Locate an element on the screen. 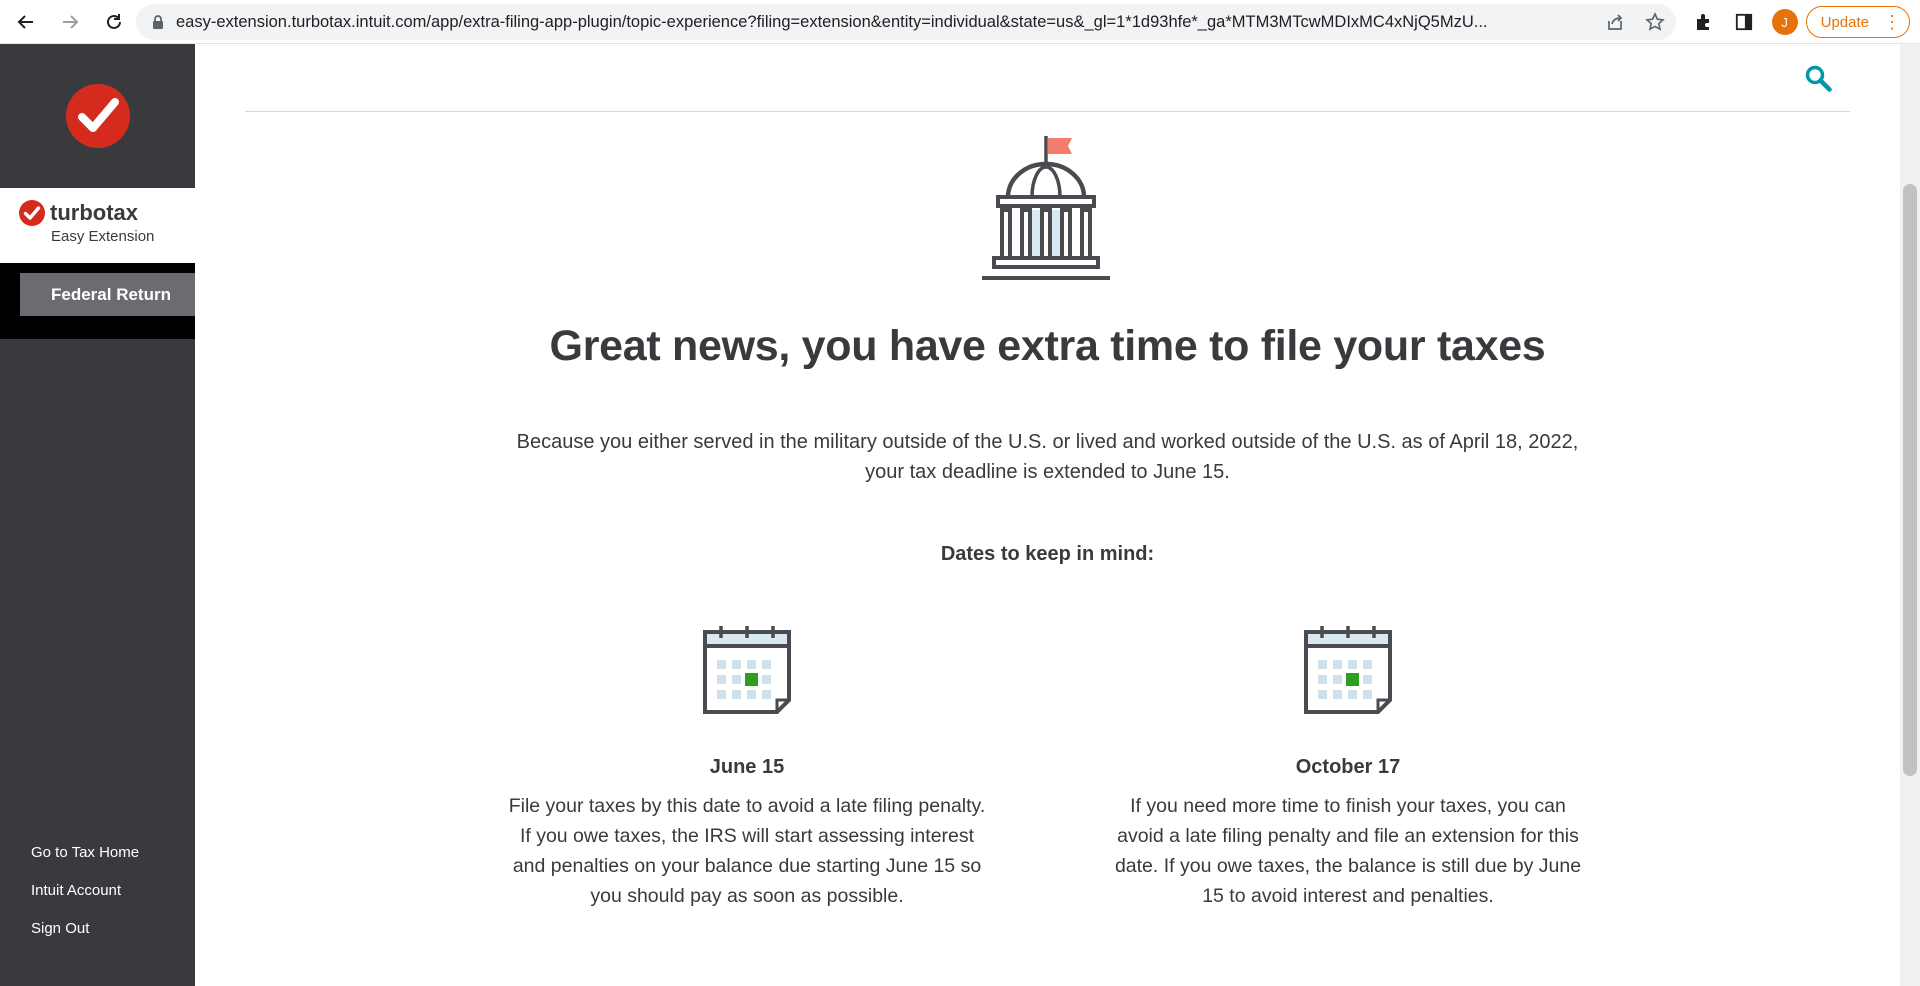 Image resolution: width=1920 pixels, height=986 pixels. date-title: October 17 is located at coordinates (1348, 767).